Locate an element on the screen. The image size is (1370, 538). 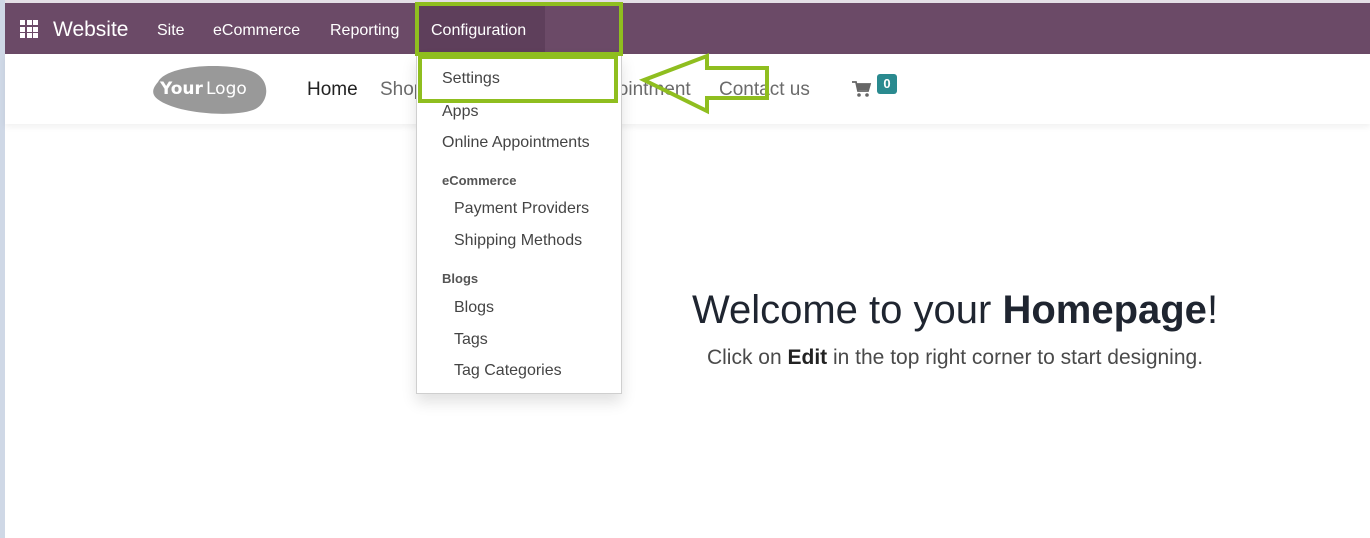
apps-grid-icon is located at coordinates (29, 29).